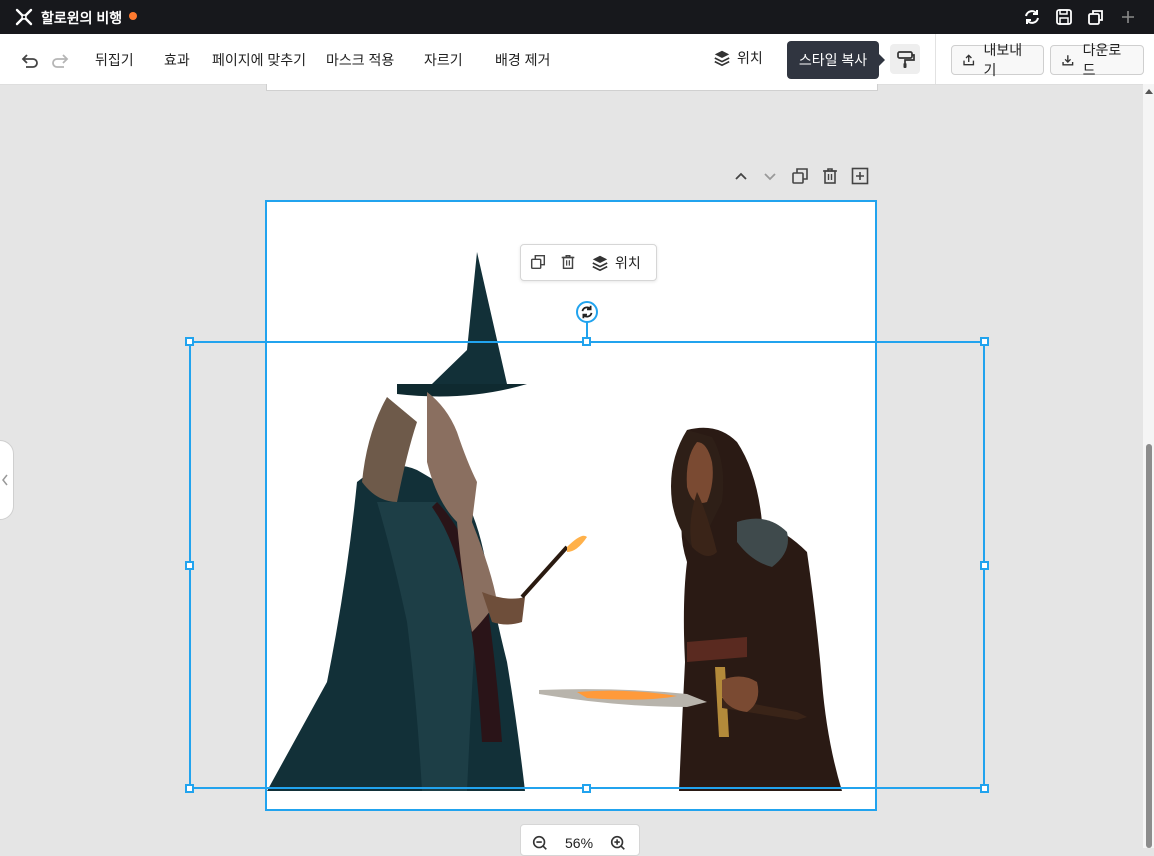 Image resolution: width=1154 pixels, height=856 pixels. Describe the element at coordinates (969, 60) in the screenshot. I see `export-icon` at that location.